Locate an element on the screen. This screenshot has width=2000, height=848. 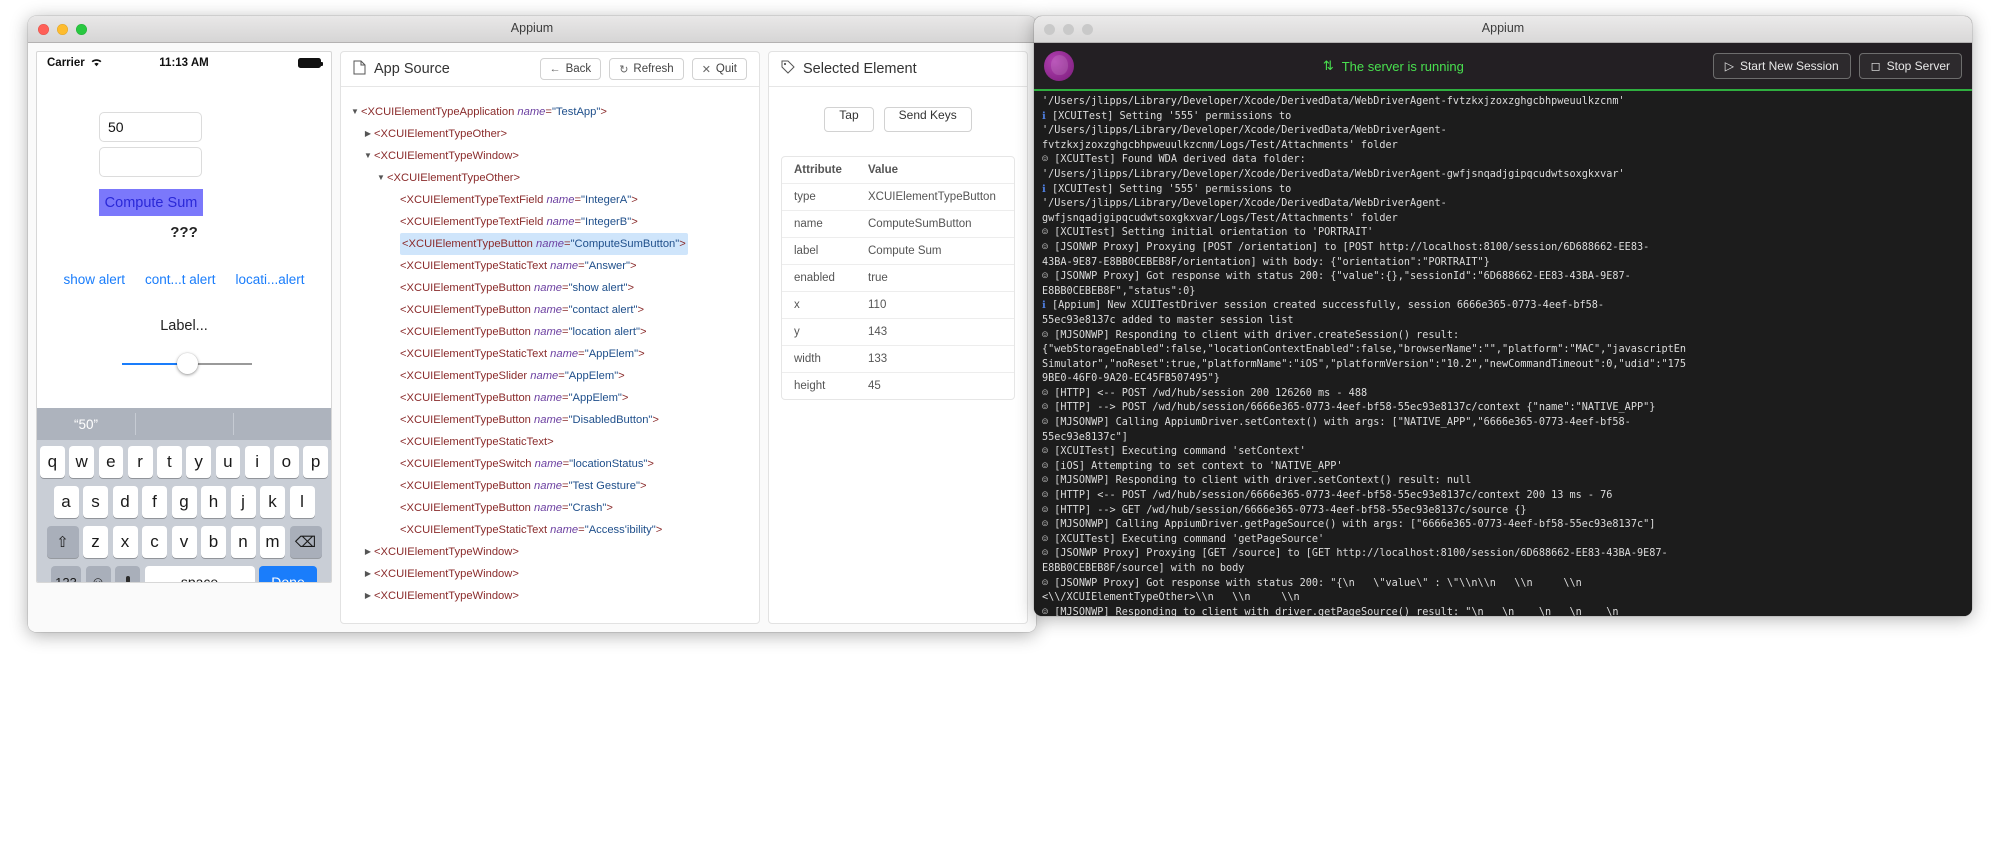
show-alert-button: show alert is located at coordinates (94, 279).